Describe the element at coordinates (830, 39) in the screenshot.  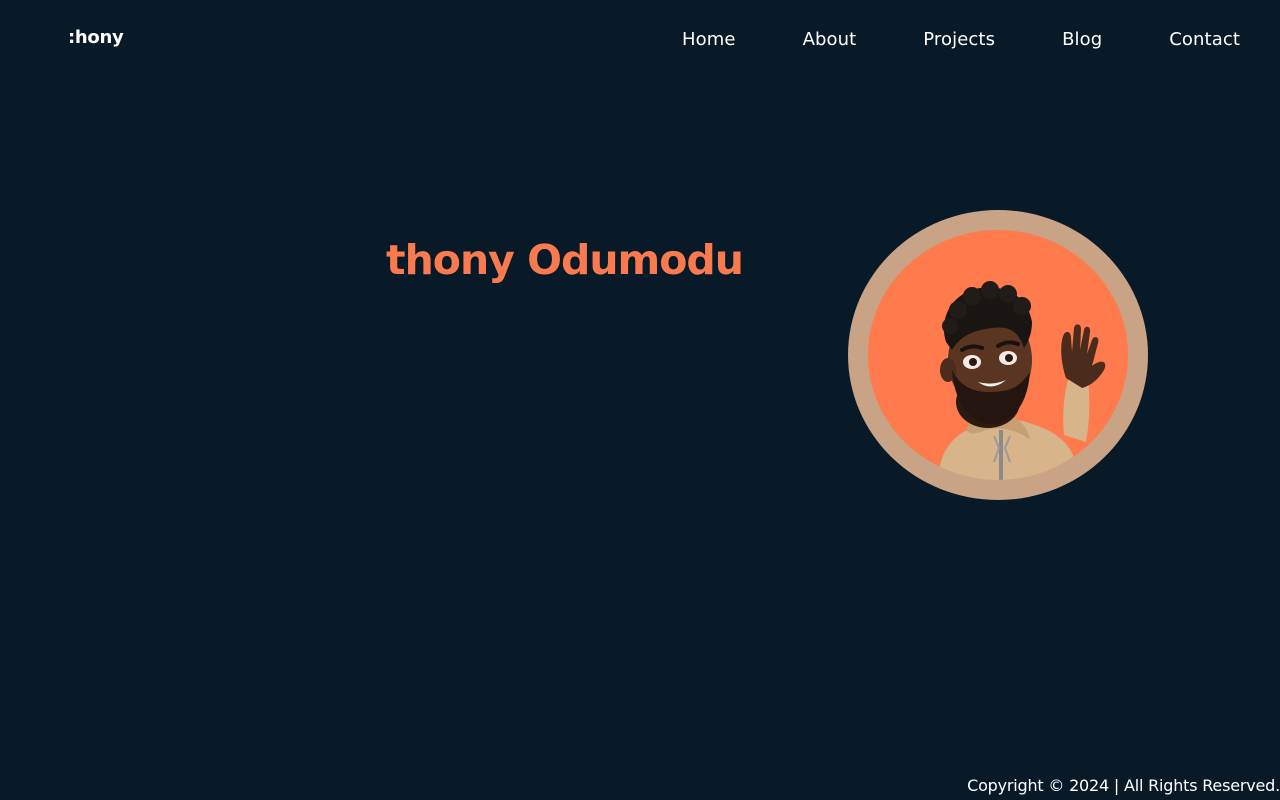
I see `nav-item-about: About` at that location.